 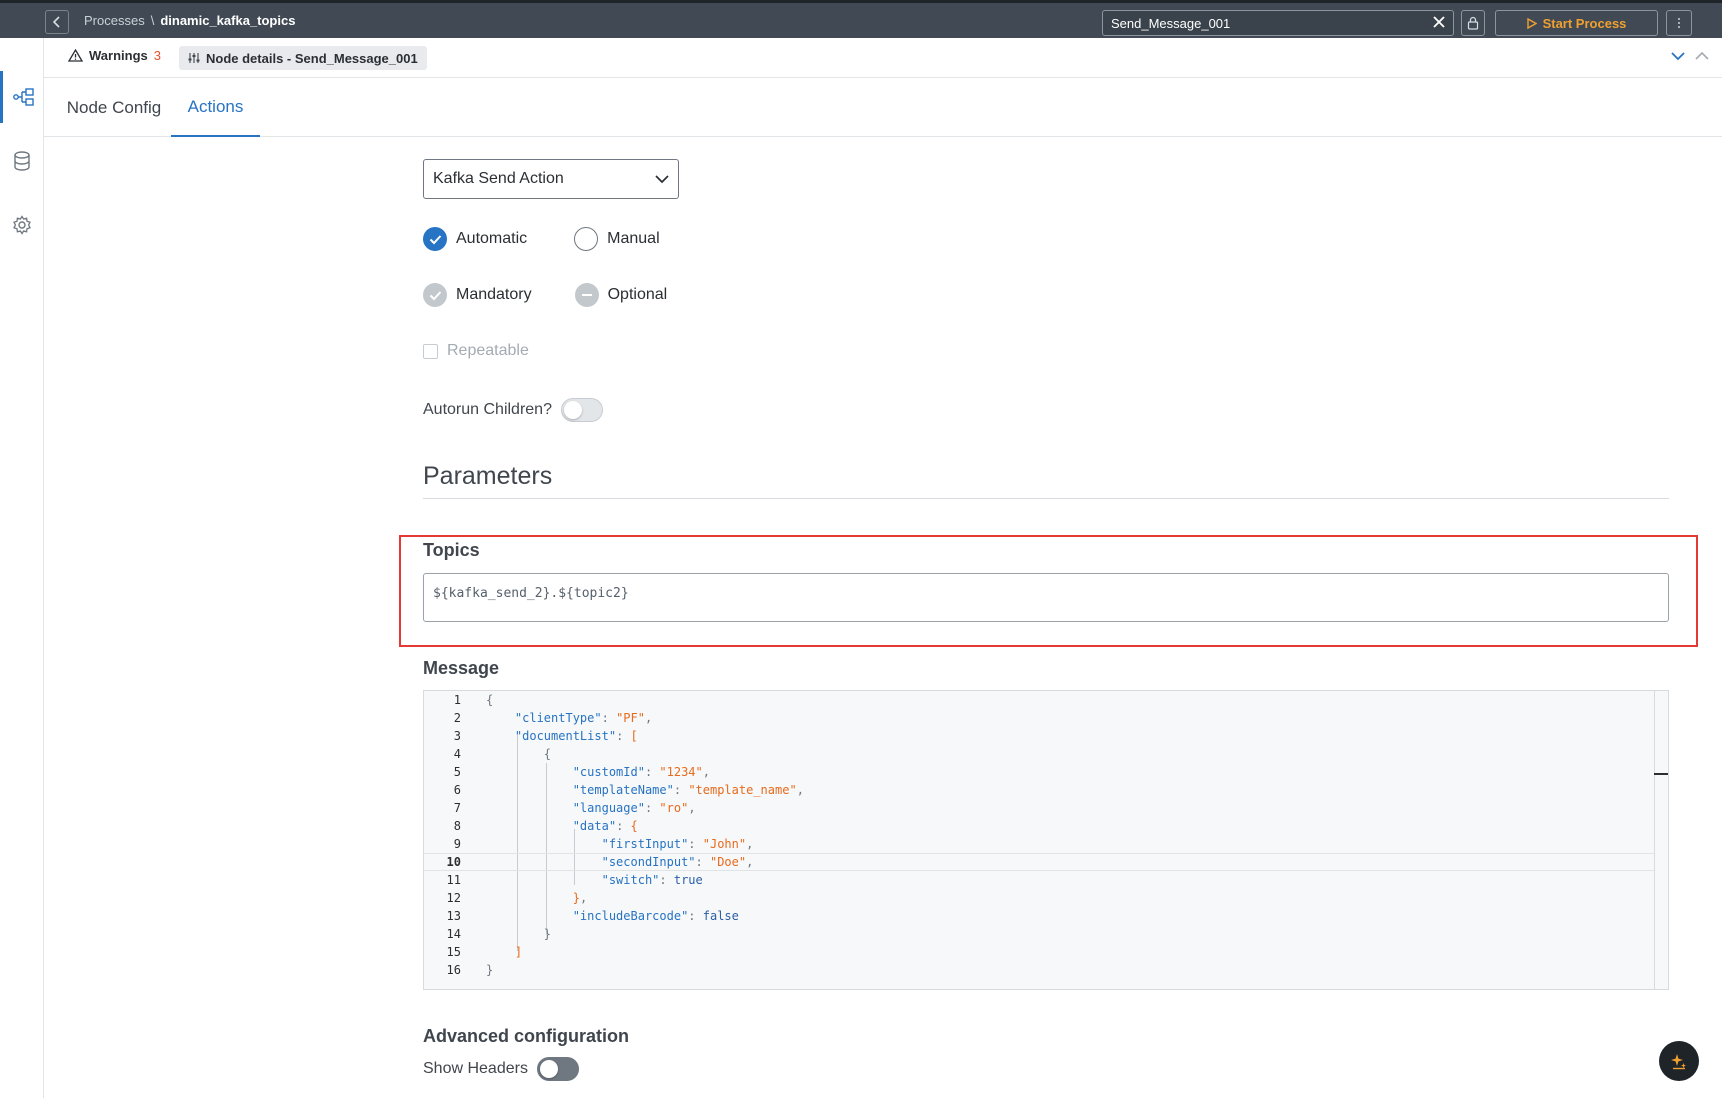 What do you see at coordinates (586, 239) in the screenshot?
I see `radio-unchecked-icon` at bounding box center [586, 239].